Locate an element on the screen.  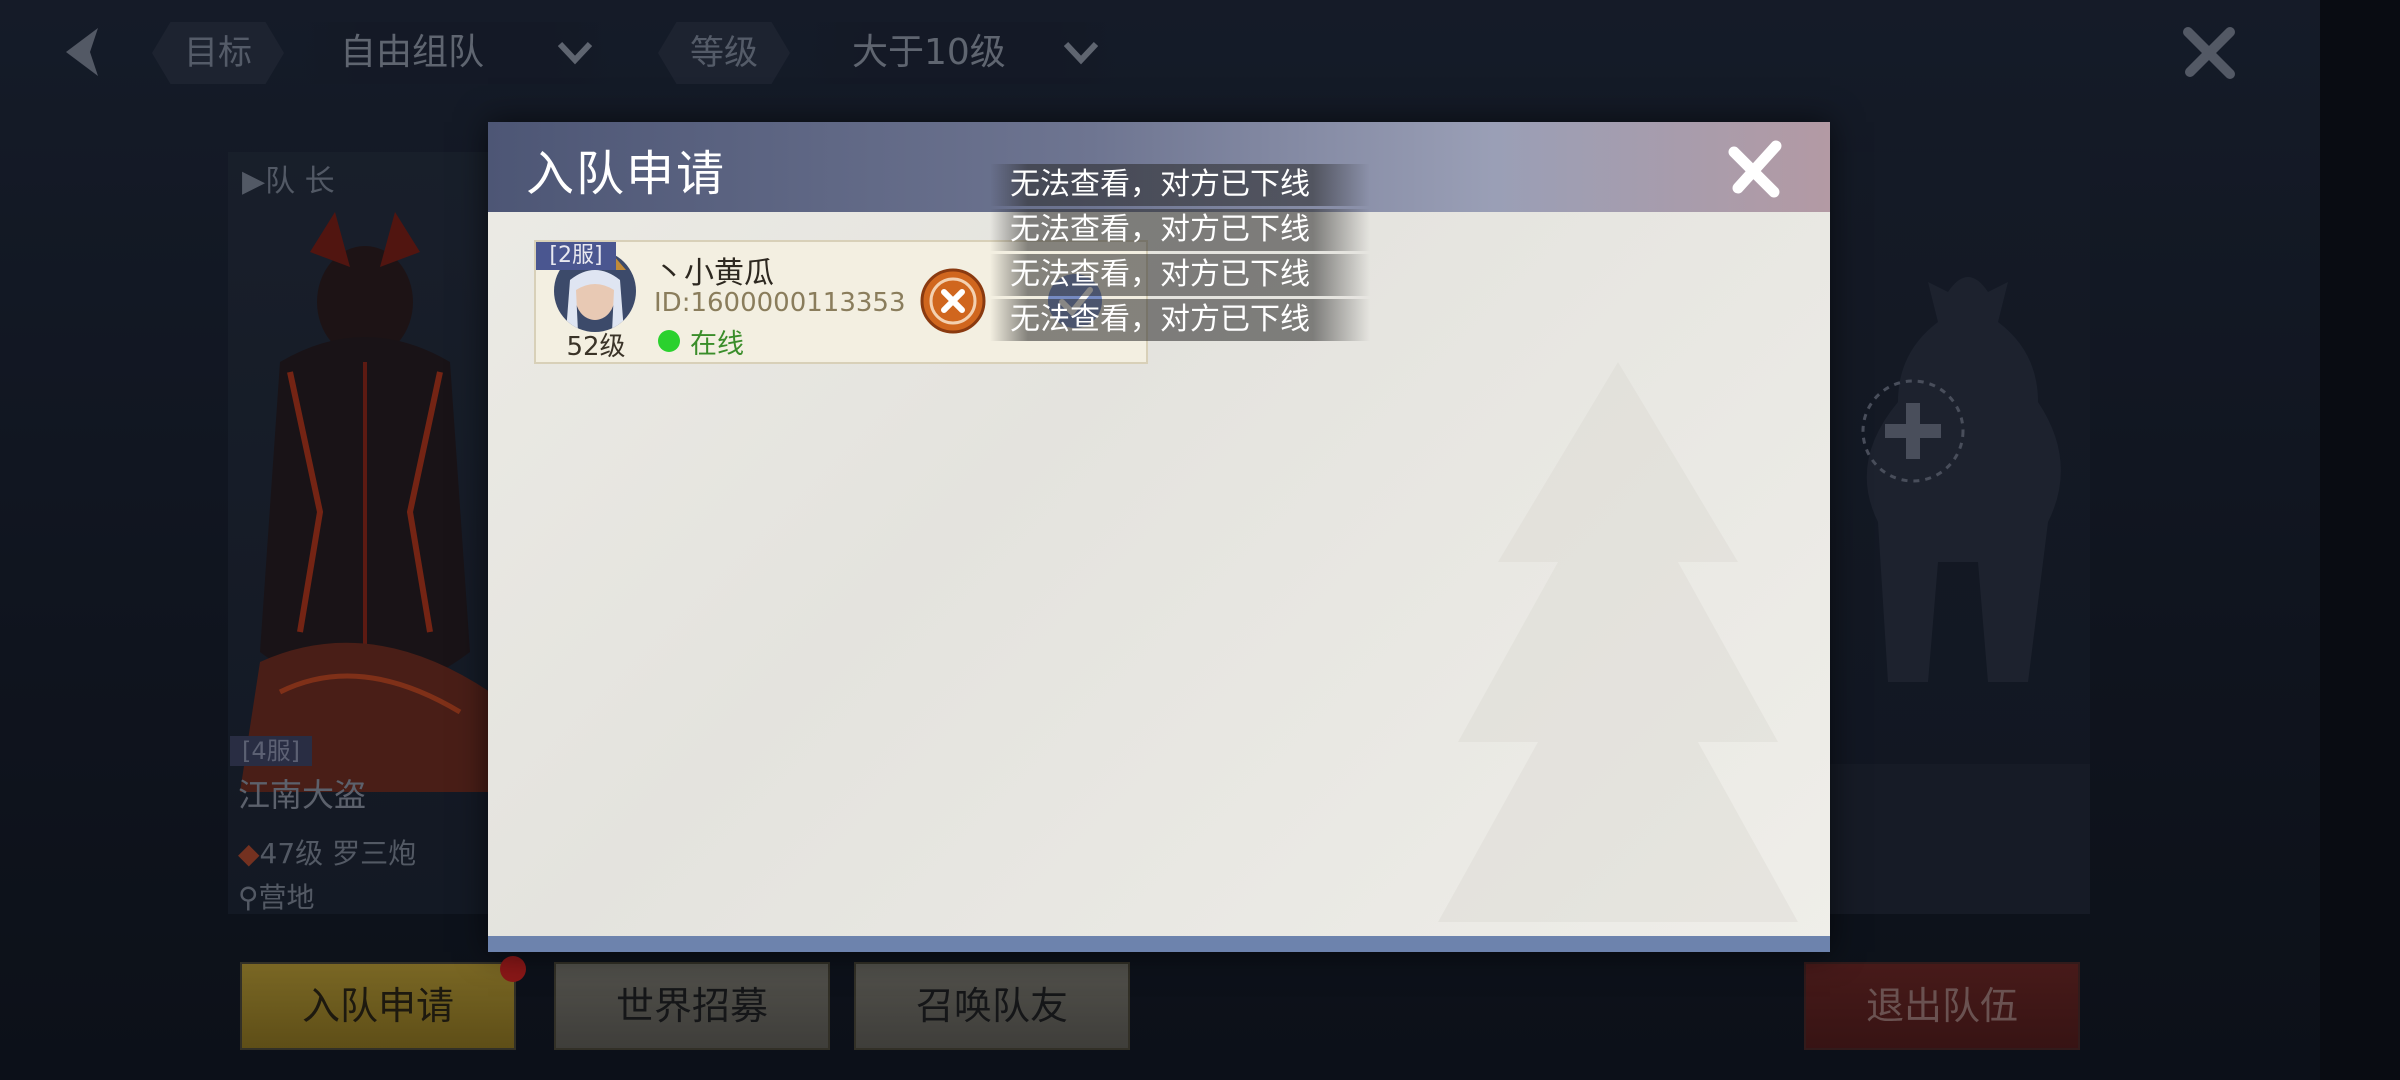
modal-title: 入队申请 is located at coordinates (626, 174).